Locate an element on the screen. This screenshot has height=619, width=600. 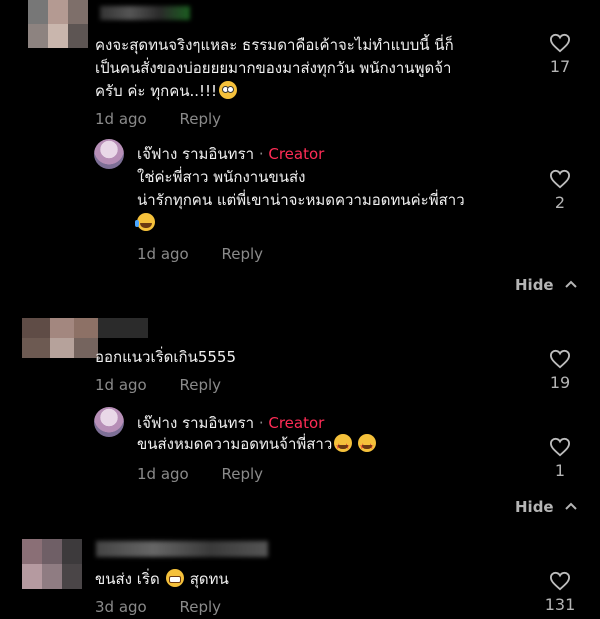
comment-text: ออกแนวเริ่ดเกิน5555 is located at coordinates (165, 357).